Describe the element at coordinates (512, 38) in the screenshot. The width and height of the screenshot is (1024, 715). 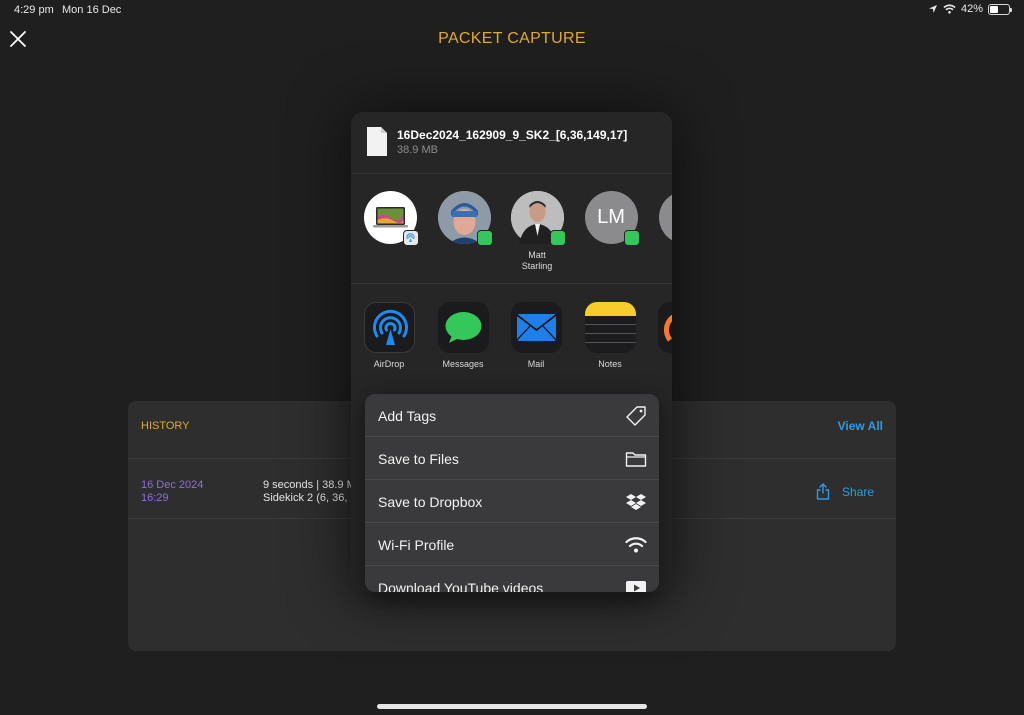
I see `page-title: PACKET CAPTURE` at that location.